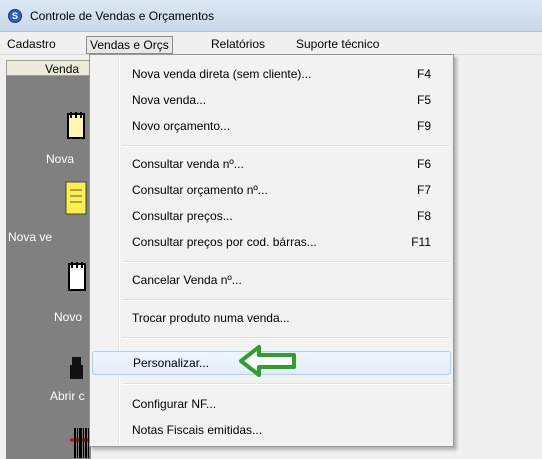  What do you see at coordinates (68, 317) in the screenshot?
I see `toolbar-button-label: Novo` at bounding box center [68, 317].